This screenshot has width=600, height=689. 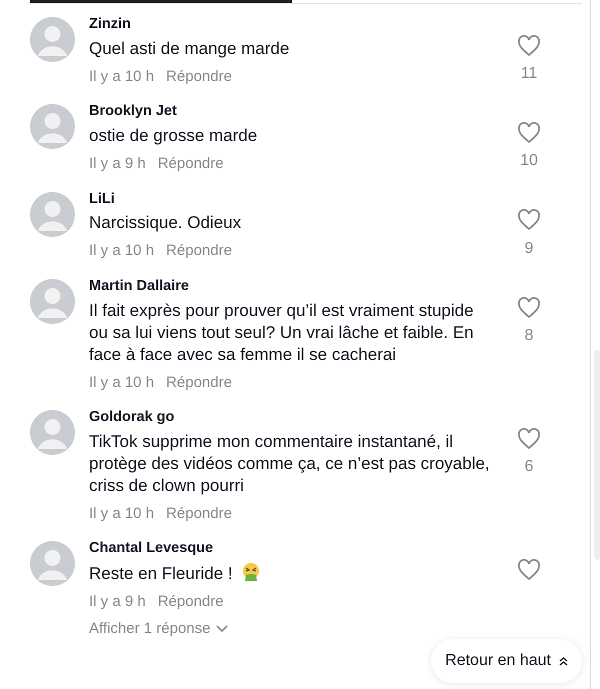 What do you see at coordinates (161, 573) in the screenshot?
I see `comment-text: Reste en Fleuride !` at bounding box center [161, 573].